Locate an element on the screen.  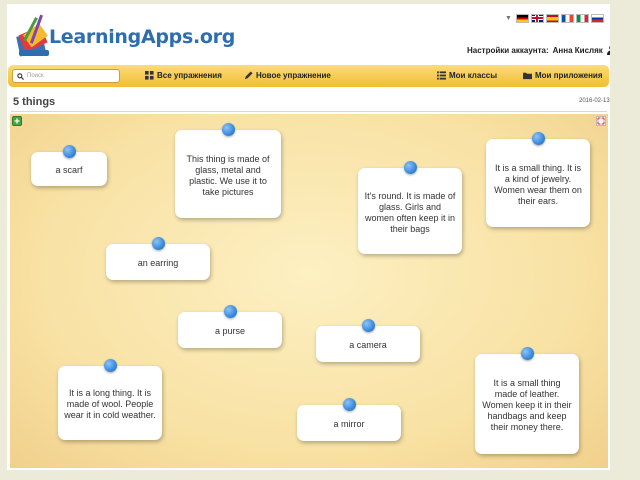
fullscreen-icon is located at coordinates (601, 121).